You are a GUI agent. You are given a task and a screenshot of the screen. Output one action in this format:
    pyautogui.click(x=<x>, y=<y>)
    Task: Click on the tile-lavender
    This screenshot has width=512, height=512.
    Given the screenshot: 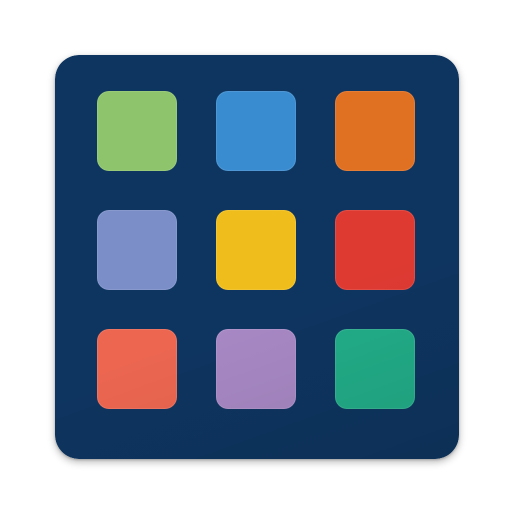 What is the action you would take?
    pyautogui.click(x=256, y=369)
    